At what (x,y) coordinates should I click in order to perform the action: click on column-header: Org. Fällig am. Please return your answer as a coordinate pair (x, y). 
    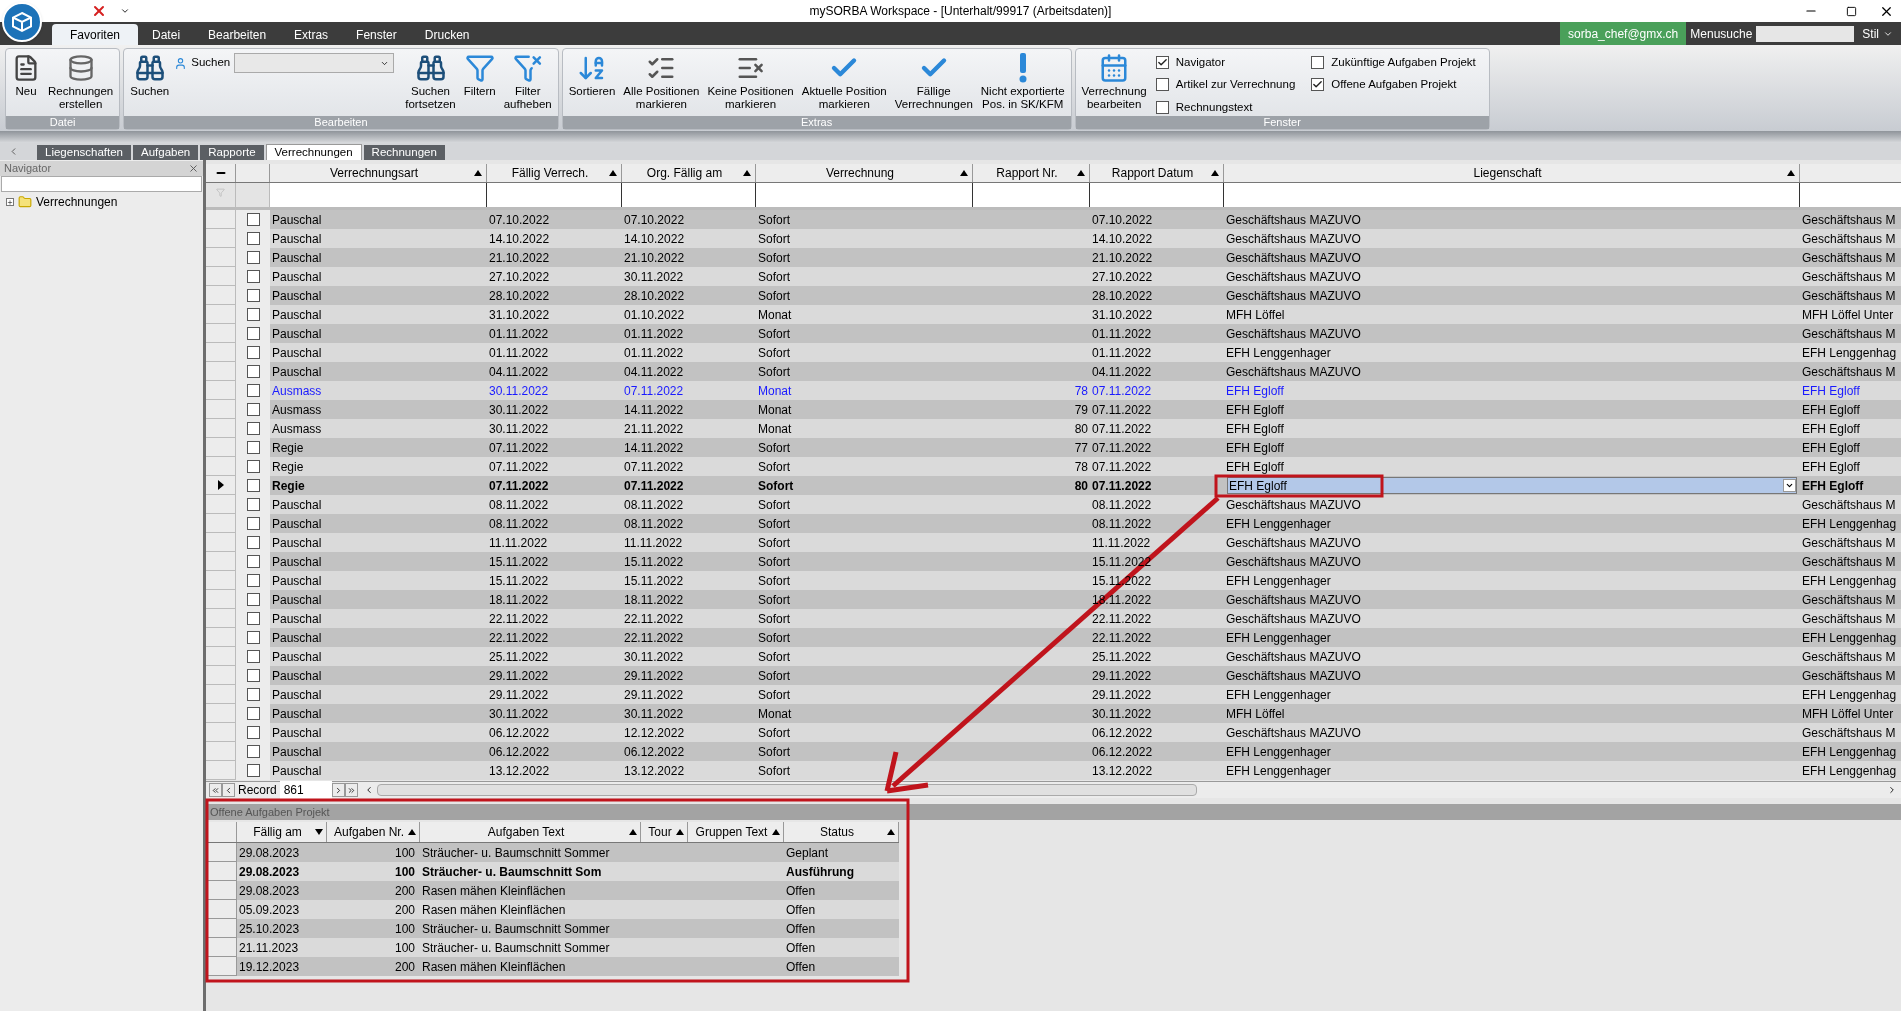
    Looking at the image, I should click on (689, 173).